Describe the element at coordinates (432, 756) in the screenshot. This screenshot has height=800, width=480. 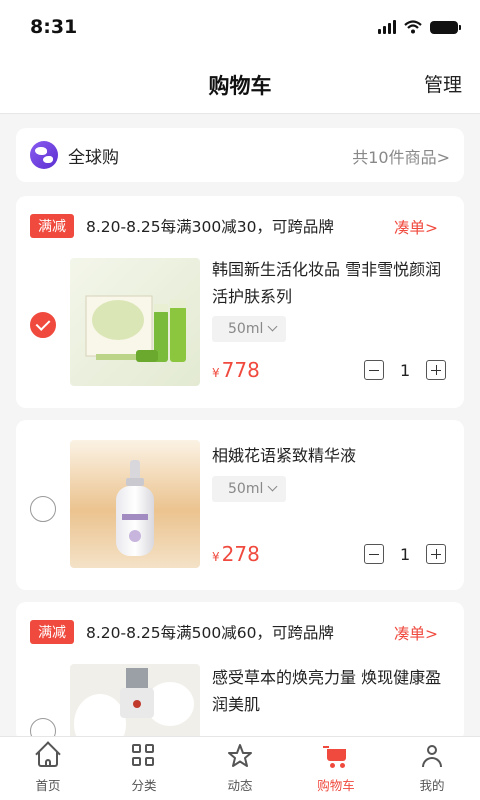
I see `user-icon` at that location.